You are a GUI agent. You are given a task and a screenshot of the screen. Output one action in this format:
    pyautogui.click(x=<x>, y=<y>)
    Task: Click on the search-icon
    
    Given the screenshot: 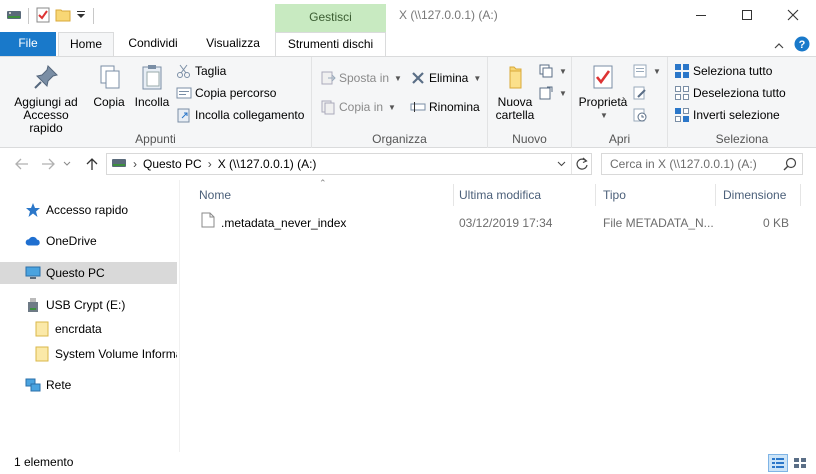 What is the action you would take?
    pyautogui.click(x=790, y=165)
    